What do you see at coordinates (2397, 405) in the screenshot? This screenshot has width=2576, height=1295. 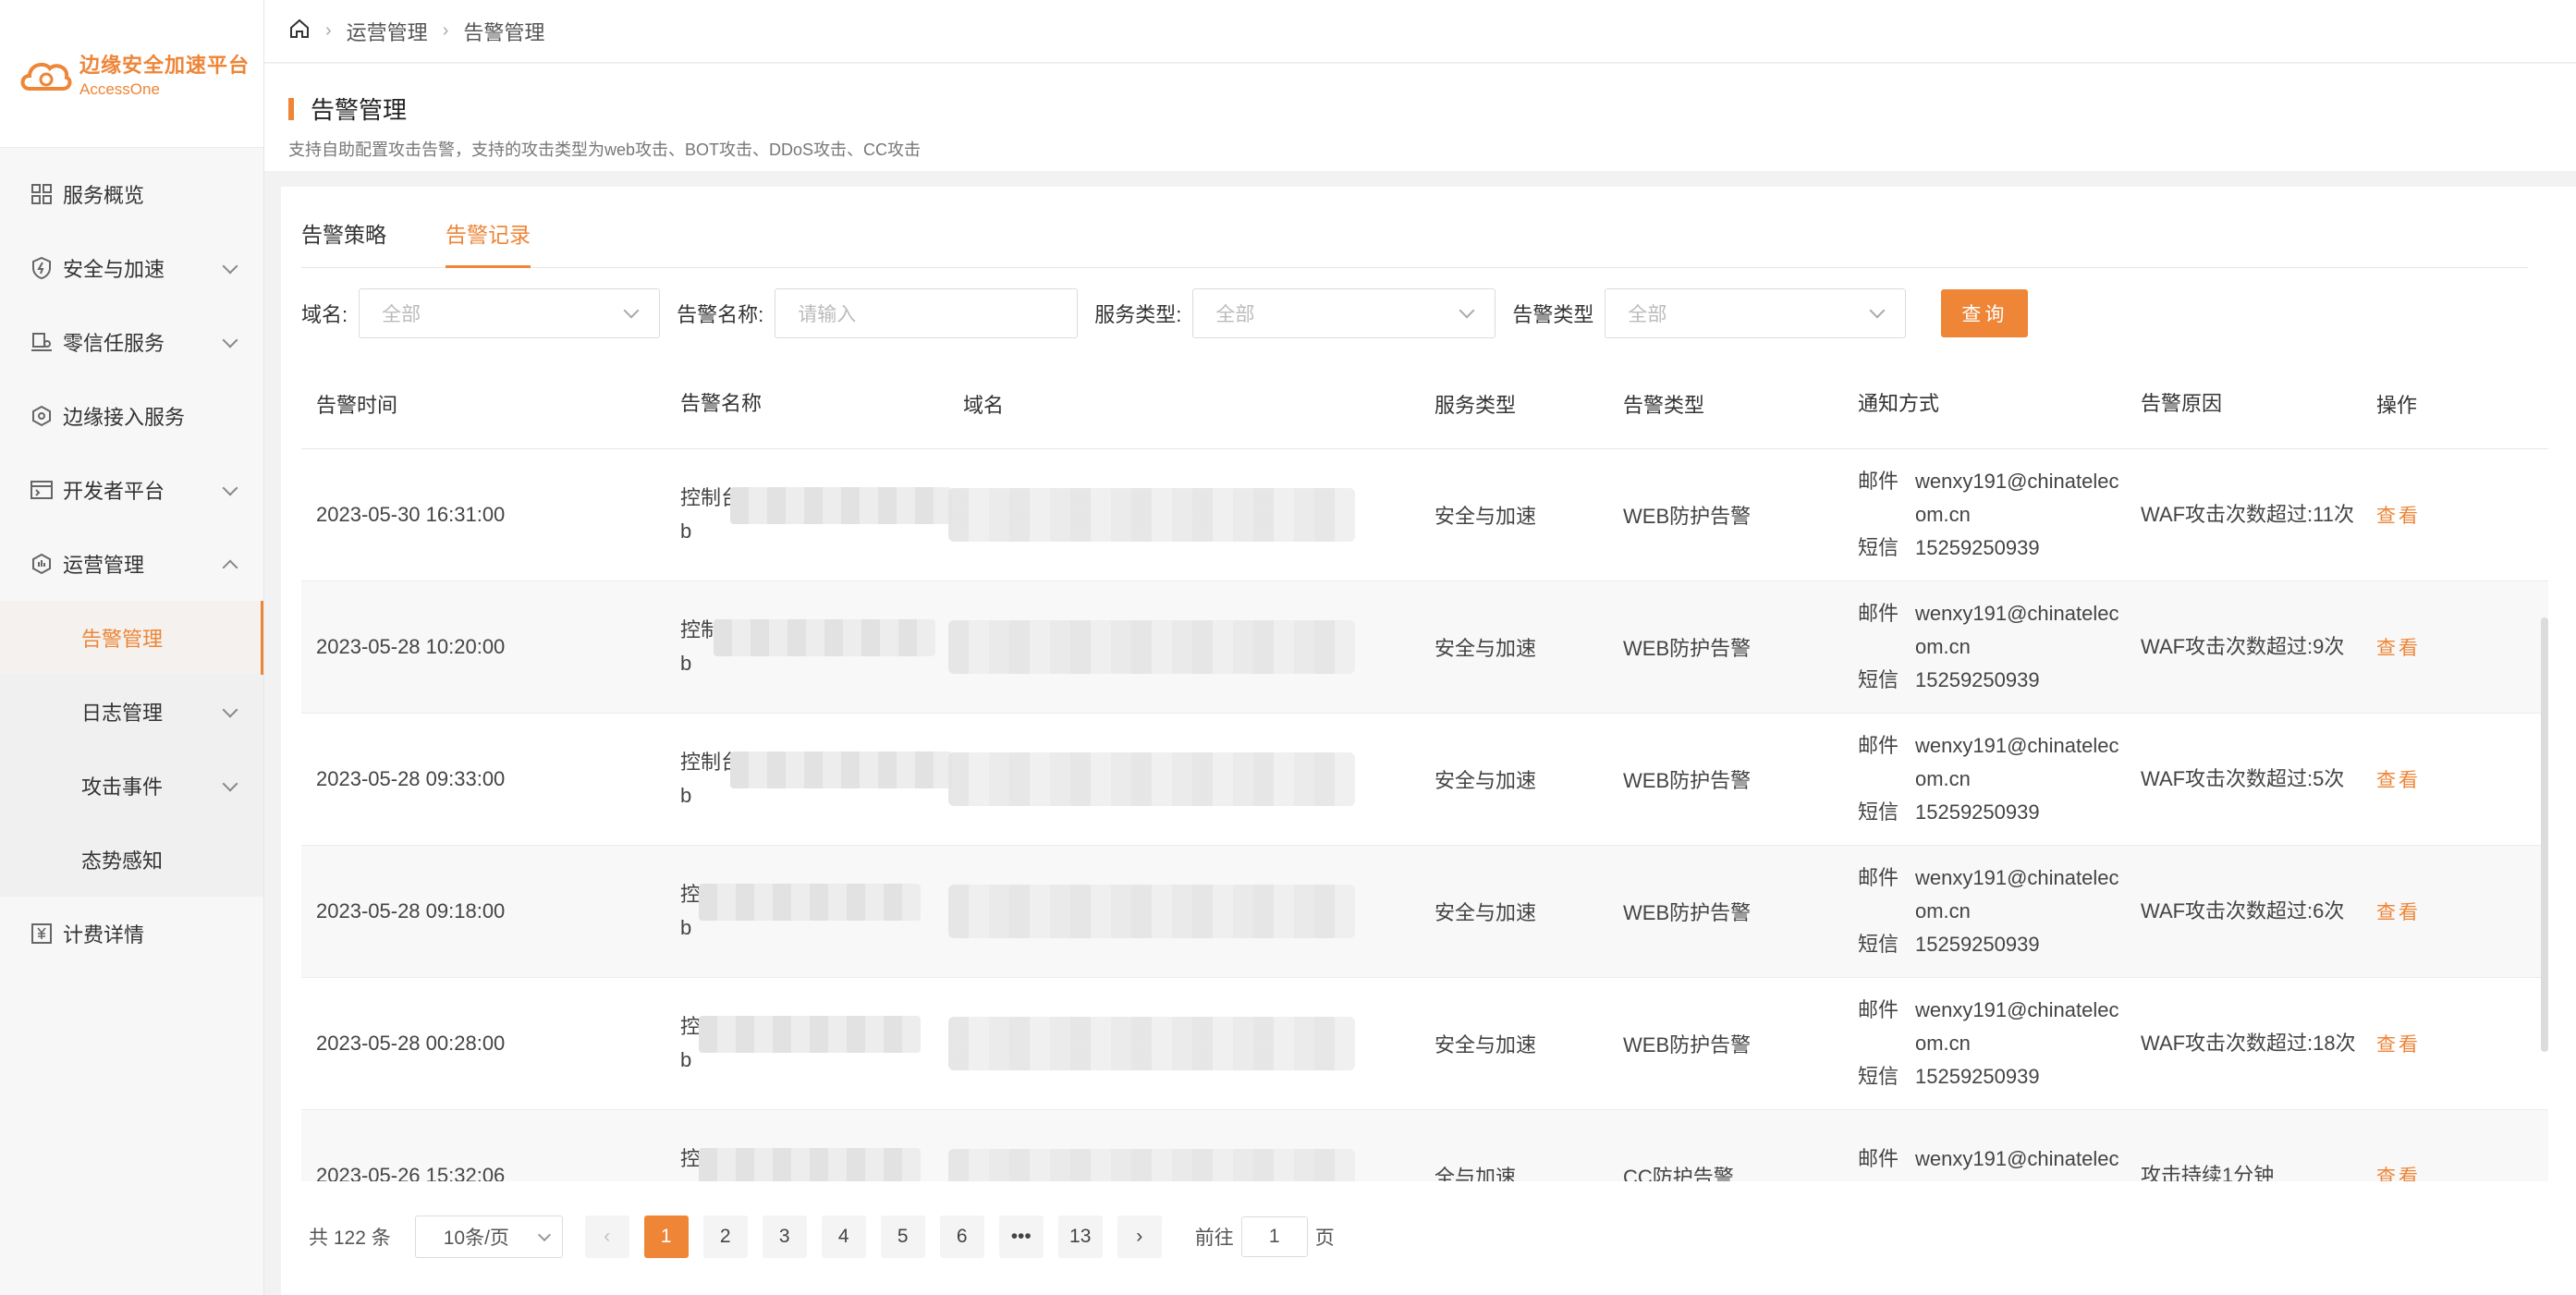 I see `column-header-actions: 操作` at bounding box center [2397, 405].